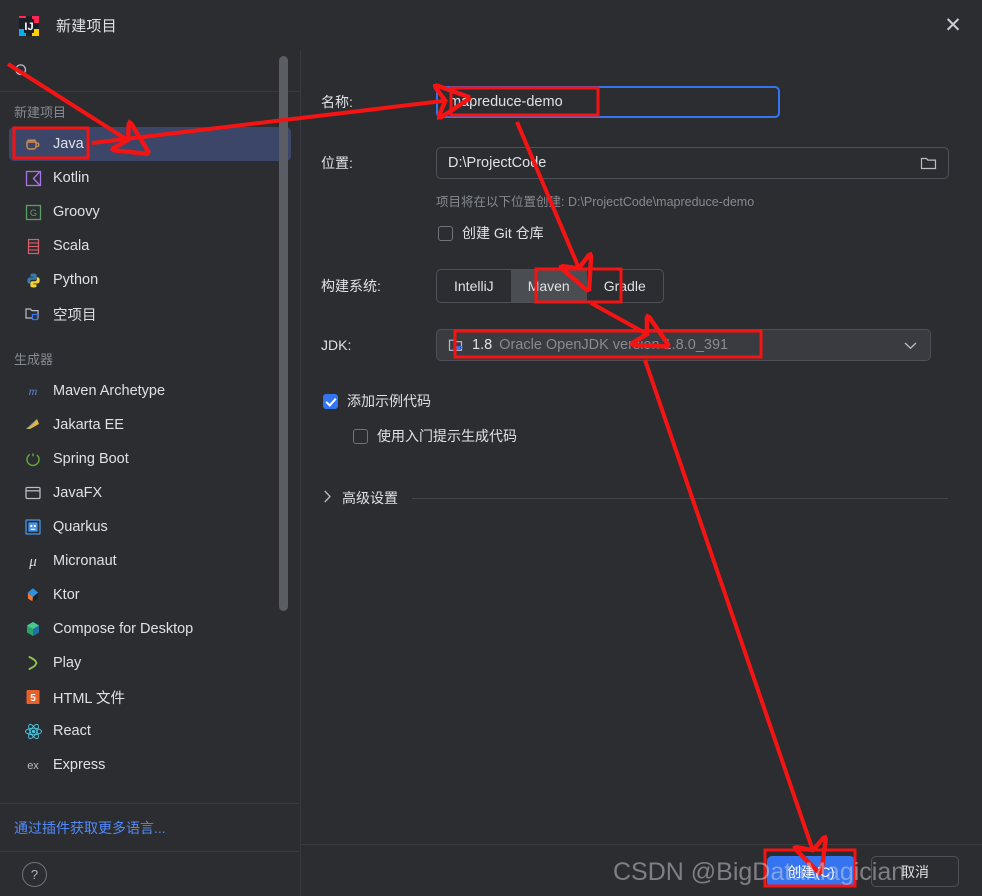 Image resolution: width=982 pixels, height=896 pixels. Describe the element at coordinates (482, 345) in the screenshot. I see `jdk-version: 1.8` at that location.